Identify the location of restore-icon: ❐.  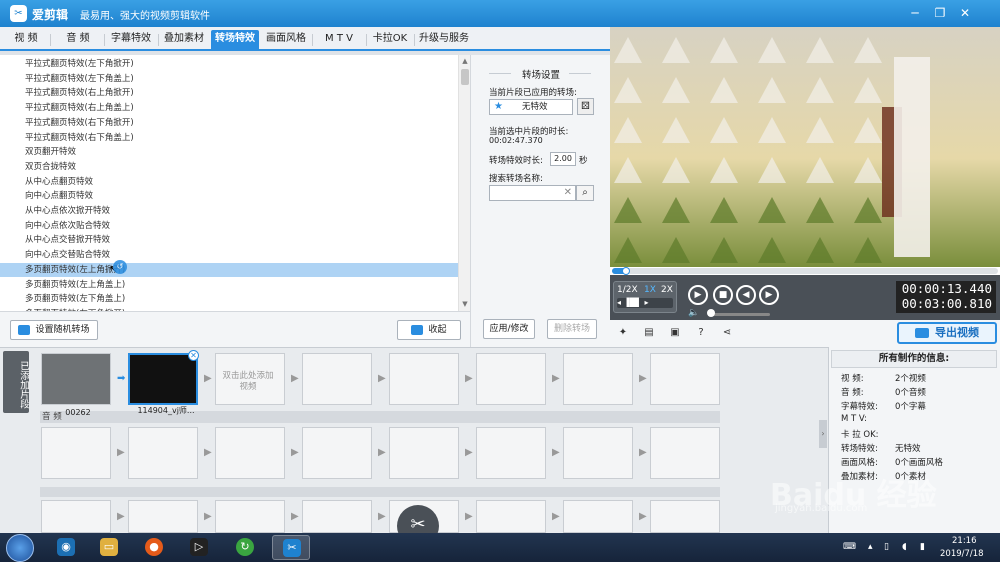
(940, 13).